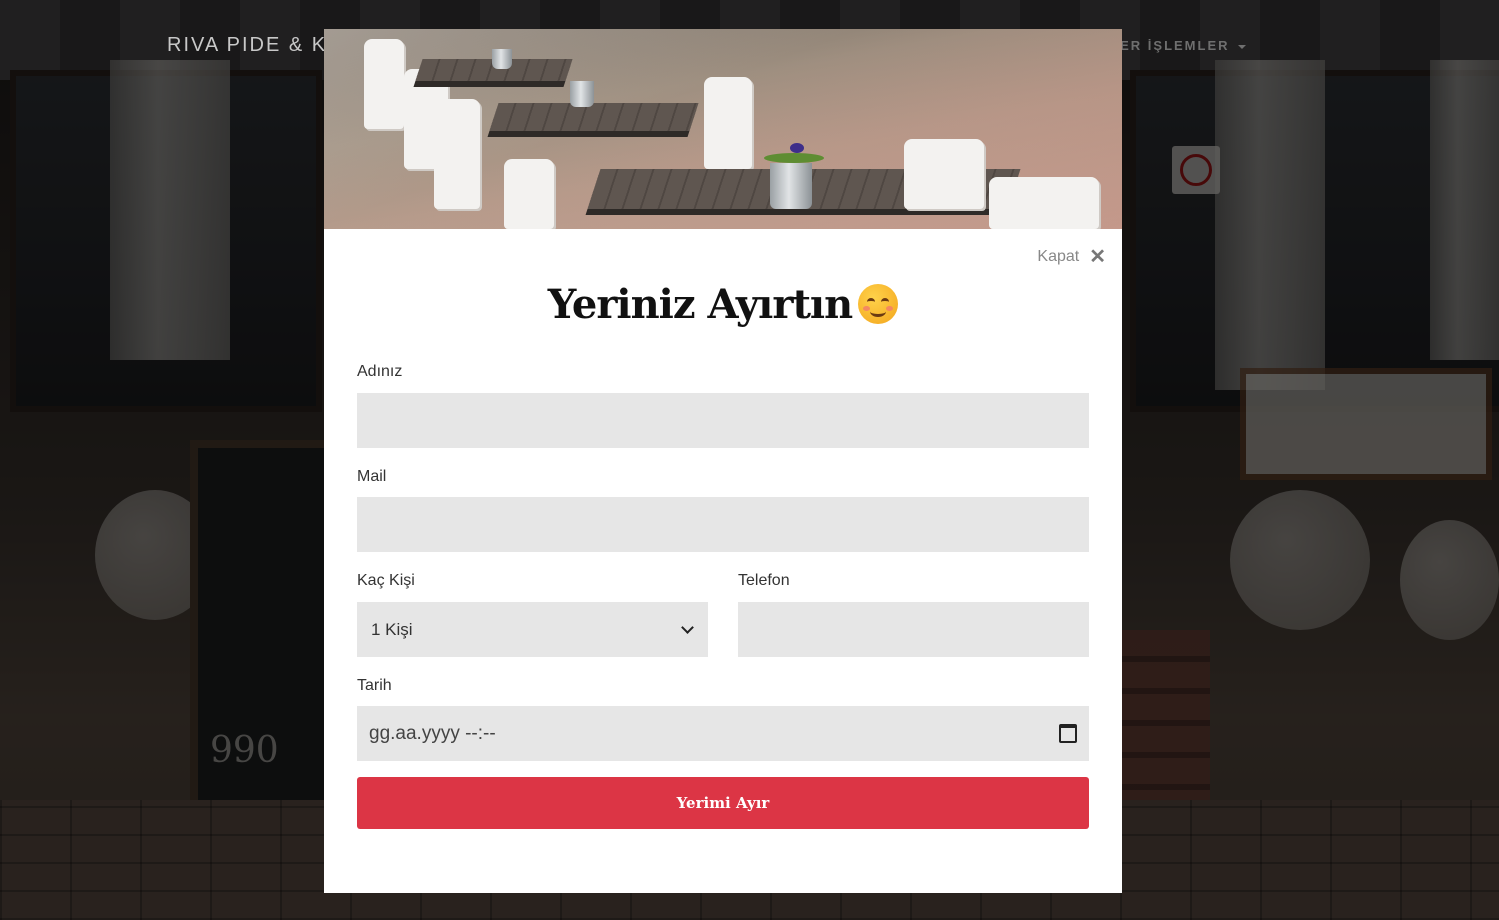  I want to click on close-button: Kapat ✕, so click(1071, 257).